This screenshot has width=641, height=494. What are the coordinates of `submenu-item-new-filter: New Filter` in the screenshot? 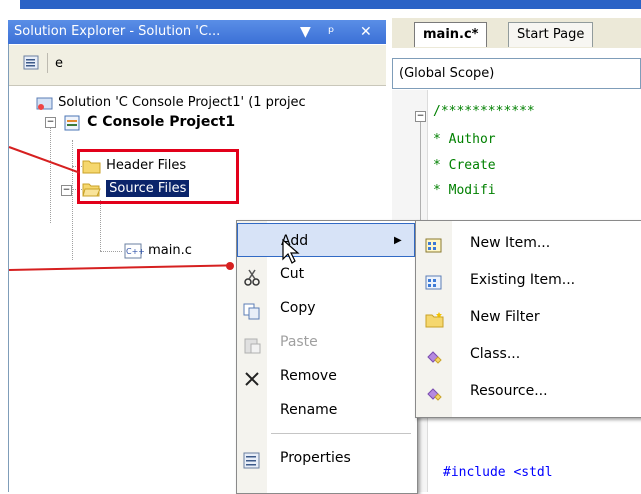 It's located at (528, 317).